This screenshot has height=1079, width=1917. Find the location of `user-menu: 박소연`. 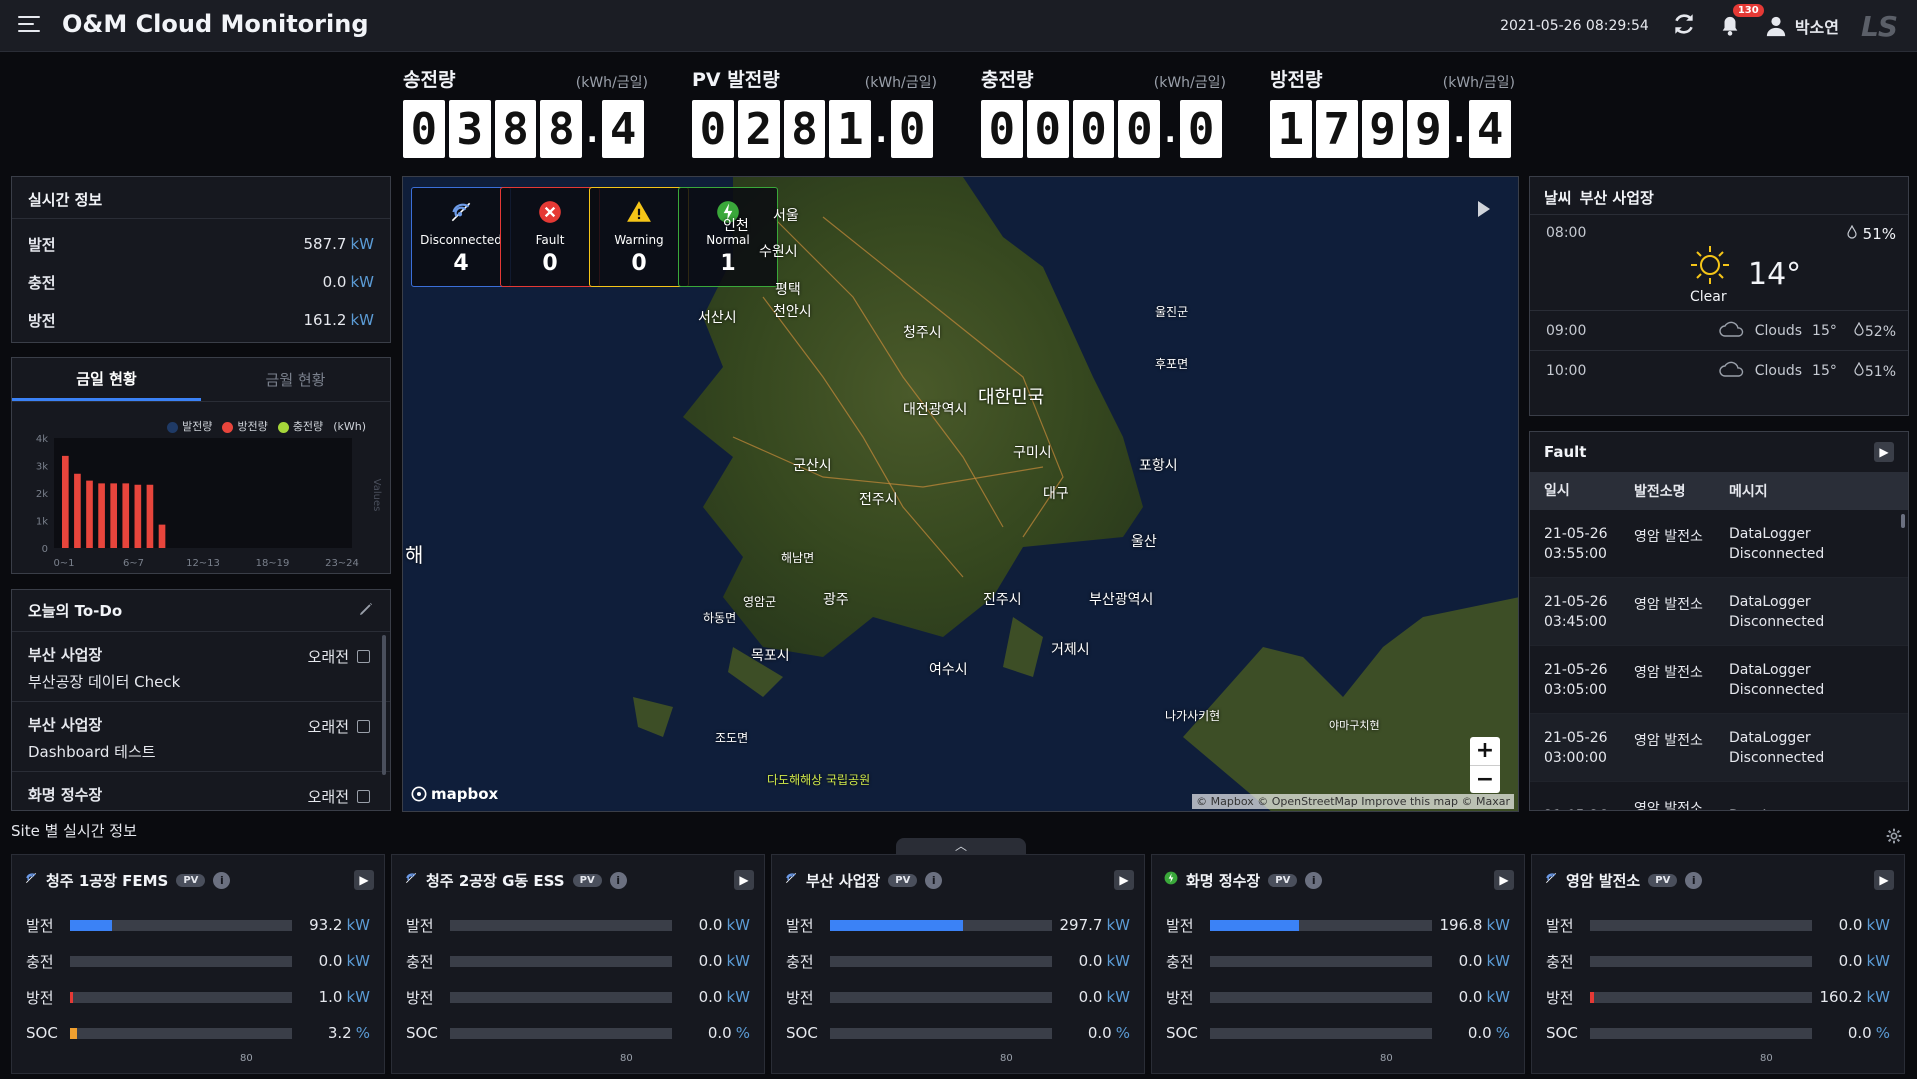

user-menu: 박소연 is located at coordinates (1802, 26).